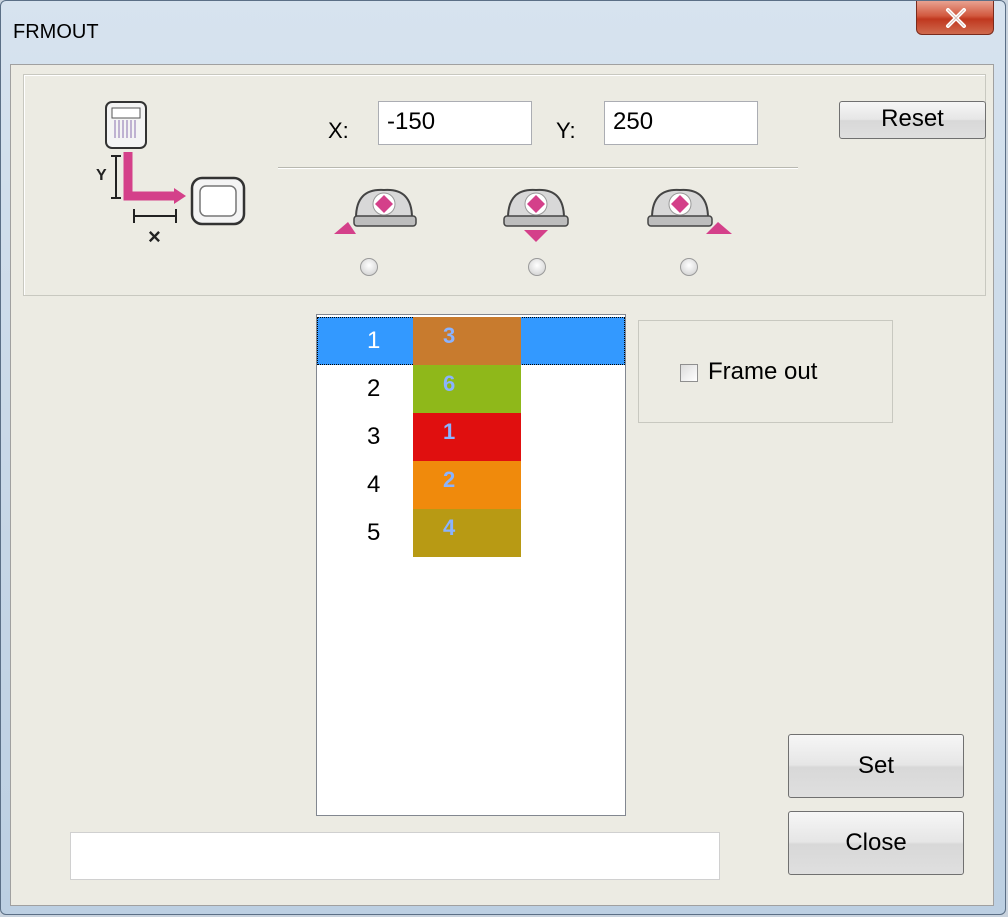 The image size is (1008, 917). What do you see at coordinates (449, 479) in the screenshot?
I see `needle-number: 2` at bounding box center [449, 479].